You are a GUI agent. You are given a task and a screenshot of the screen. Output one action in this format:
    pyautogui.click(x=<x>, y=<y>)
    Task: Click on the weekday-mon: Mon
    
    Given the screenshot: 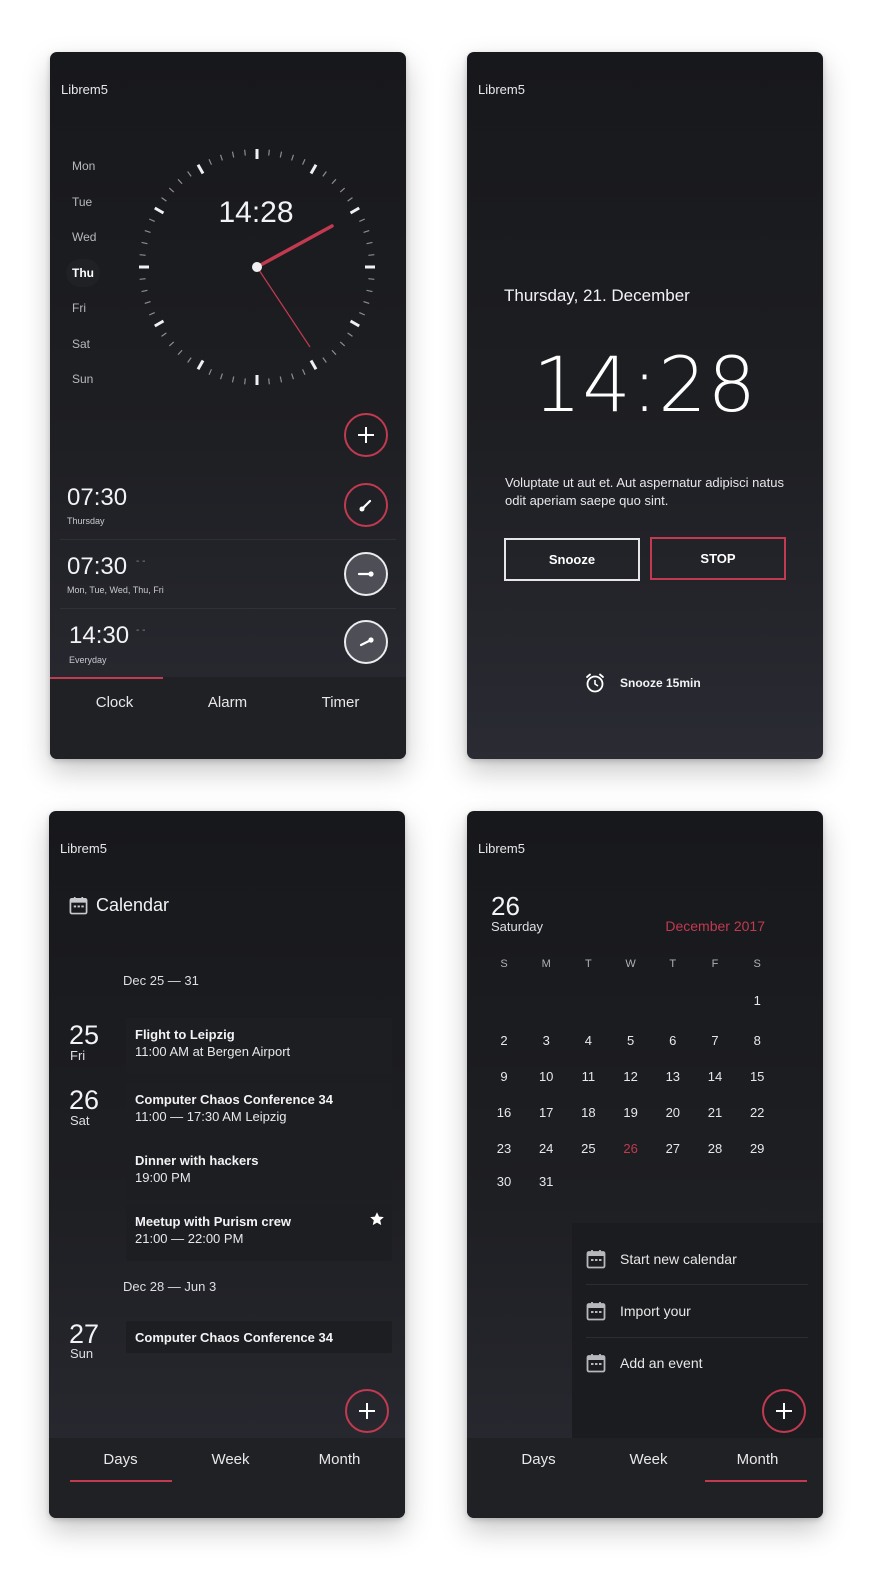 What is the action you would take?
    pyautogui.click(x=85, y=170)
    